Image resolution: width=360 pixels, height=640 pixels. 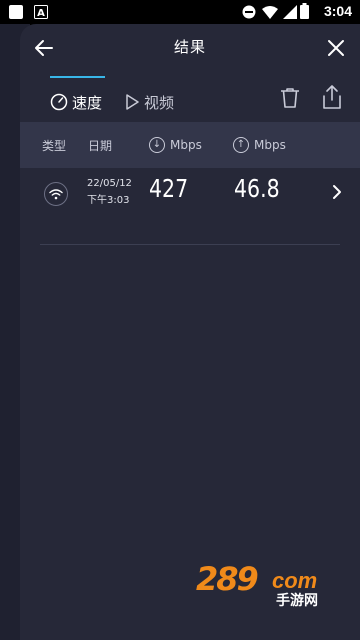 What do you see at coordinates (270, 584) in the screenshot?
I see `watermark-logo: 289 com 手游网` at bounding box center [270, 584].